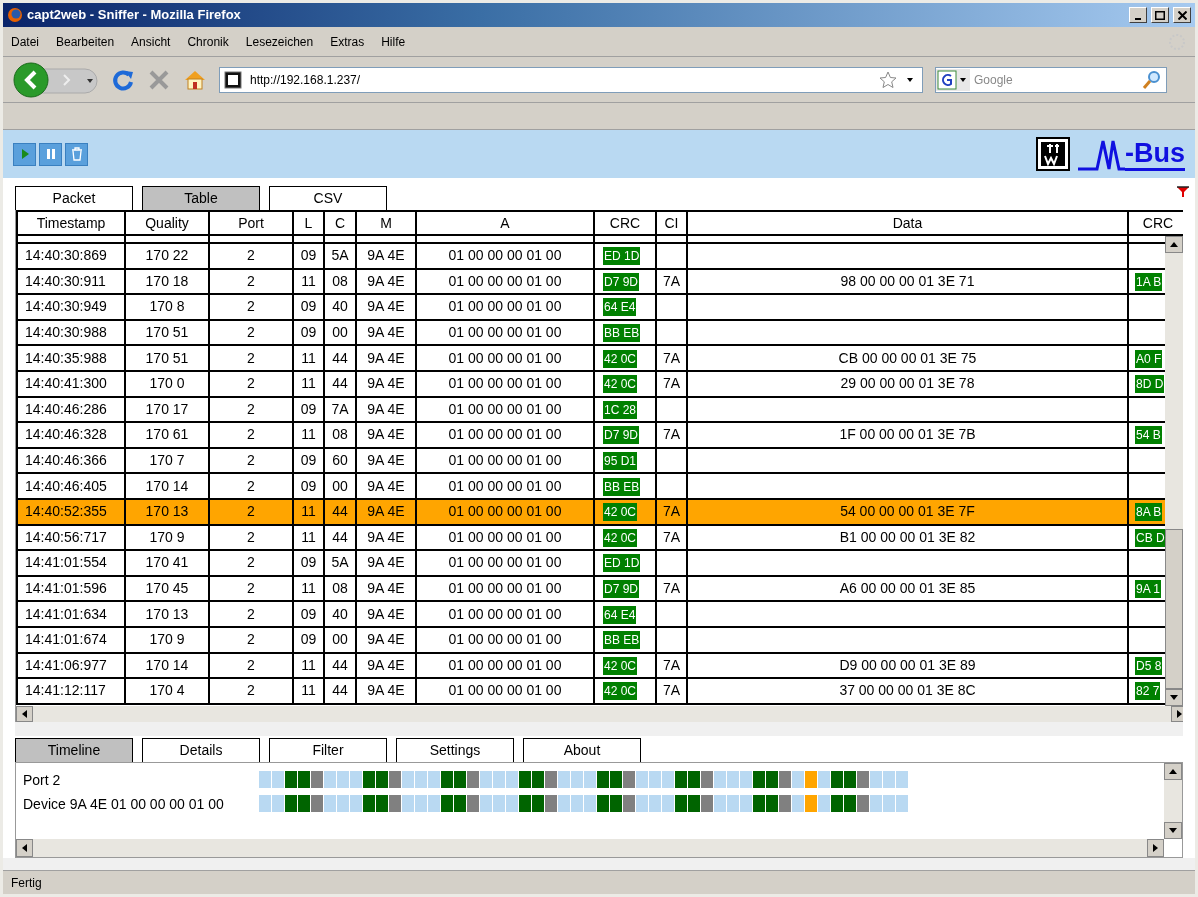 The width and height of the screenshot is (1198, 897). What do you see at coordinates (1148, 589) in the screenshot?
I see `crc-value: 9A 1` at bounding box center [1148, 589].